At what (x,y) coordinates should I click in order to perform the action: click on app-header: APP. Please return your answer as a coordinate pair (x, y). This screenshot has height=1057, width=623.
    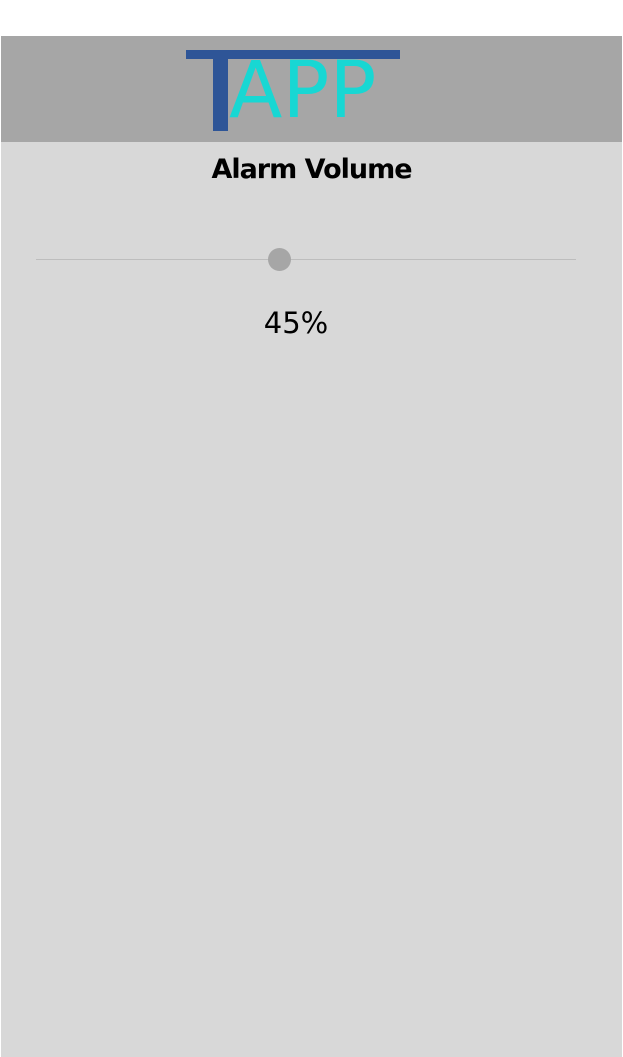
    Looking at the image, I should click on (311, 89).